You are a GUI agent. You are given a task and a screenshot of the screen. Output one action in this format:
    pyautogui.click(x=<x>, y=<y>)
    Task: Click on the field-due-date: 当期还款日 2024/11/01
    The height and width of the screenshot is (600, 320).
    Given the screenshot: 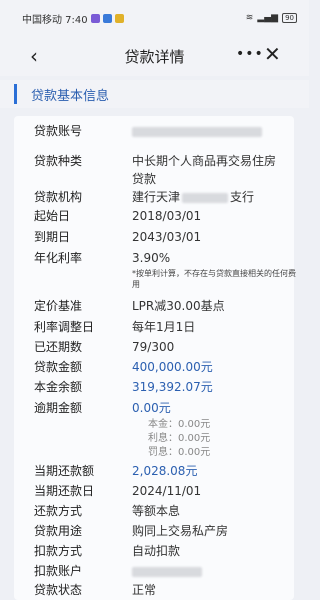 What is the action you would take?
    pyautogui.click(x=168, y=491)
    